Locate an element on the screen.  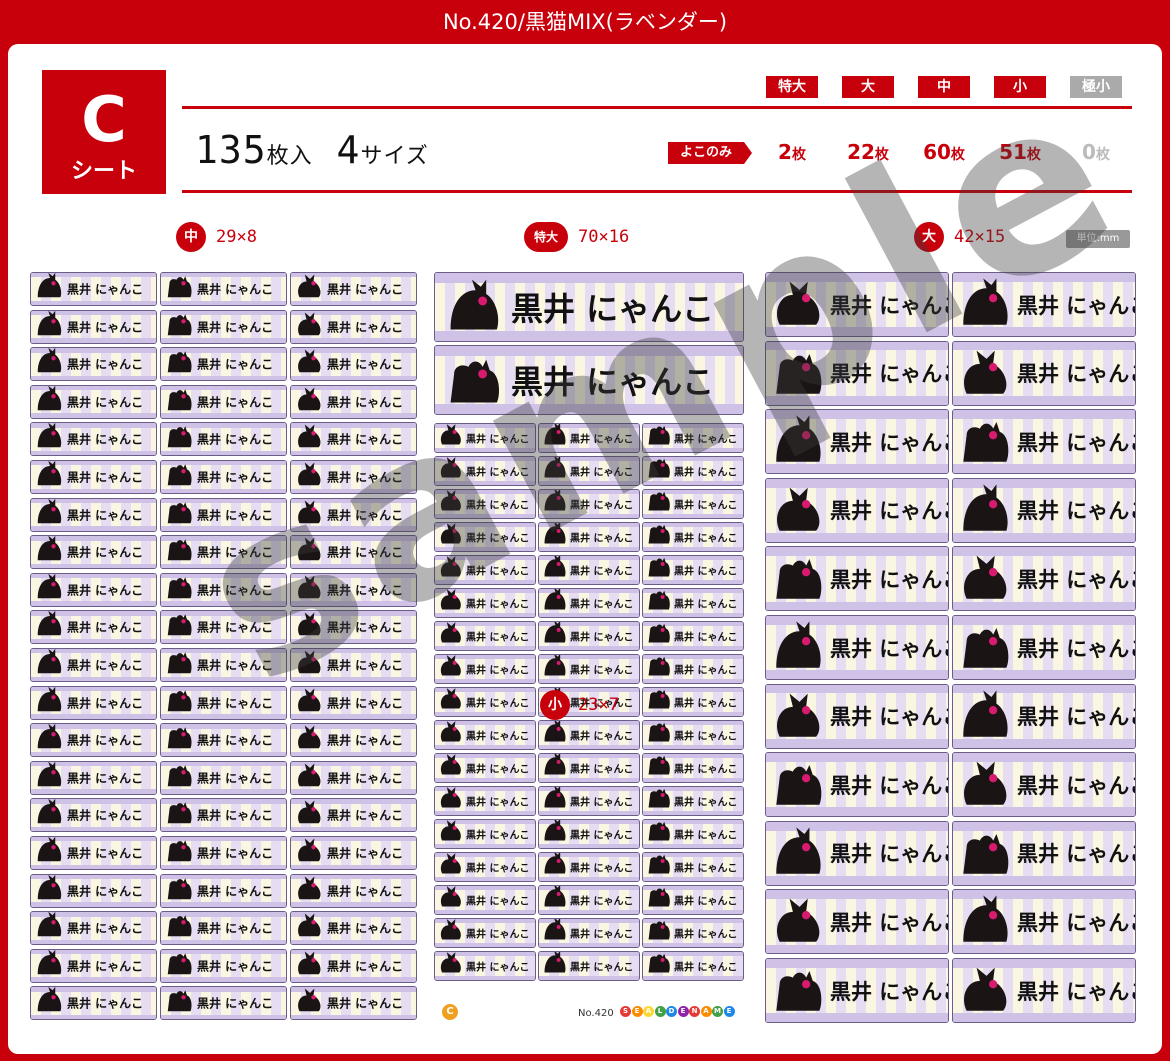
size-count-3: 51枚 is located at coordinates (1020, 152).